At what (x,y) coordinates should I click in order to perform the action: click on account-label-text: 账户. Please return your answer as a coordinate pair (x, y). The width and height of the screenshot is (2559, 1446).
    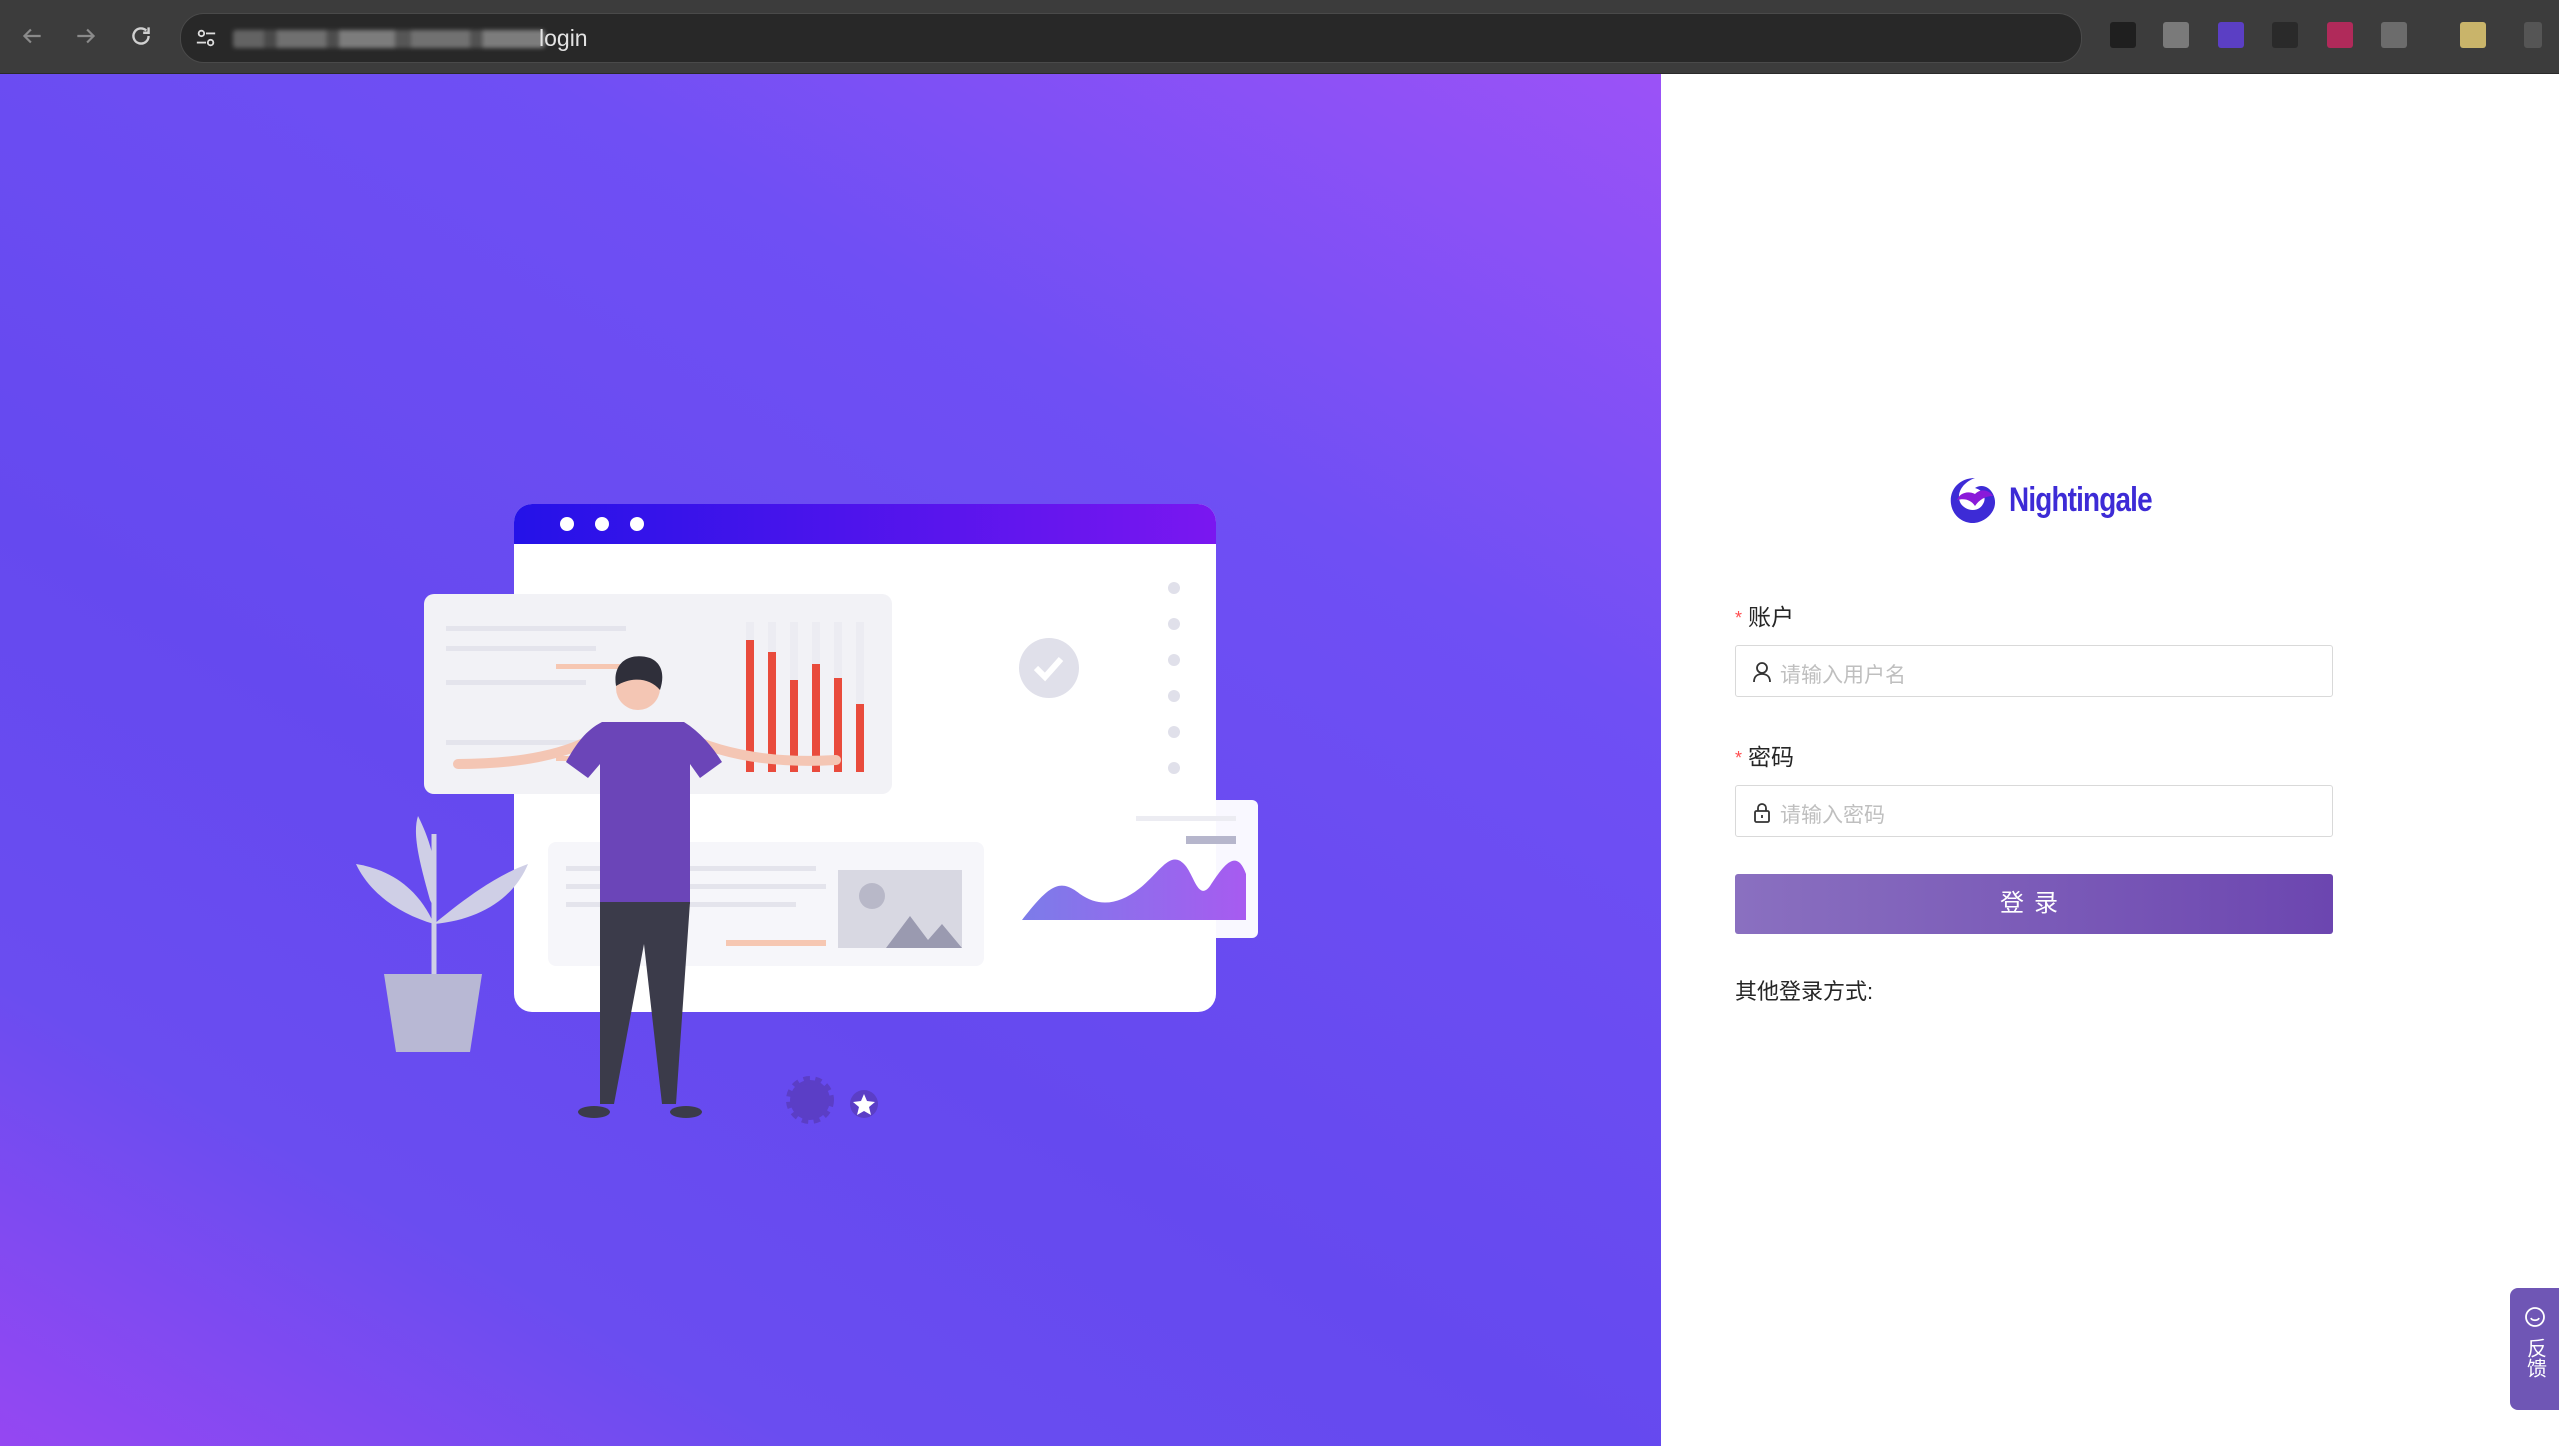
    Looking at the image, I should click on (1771, 617).